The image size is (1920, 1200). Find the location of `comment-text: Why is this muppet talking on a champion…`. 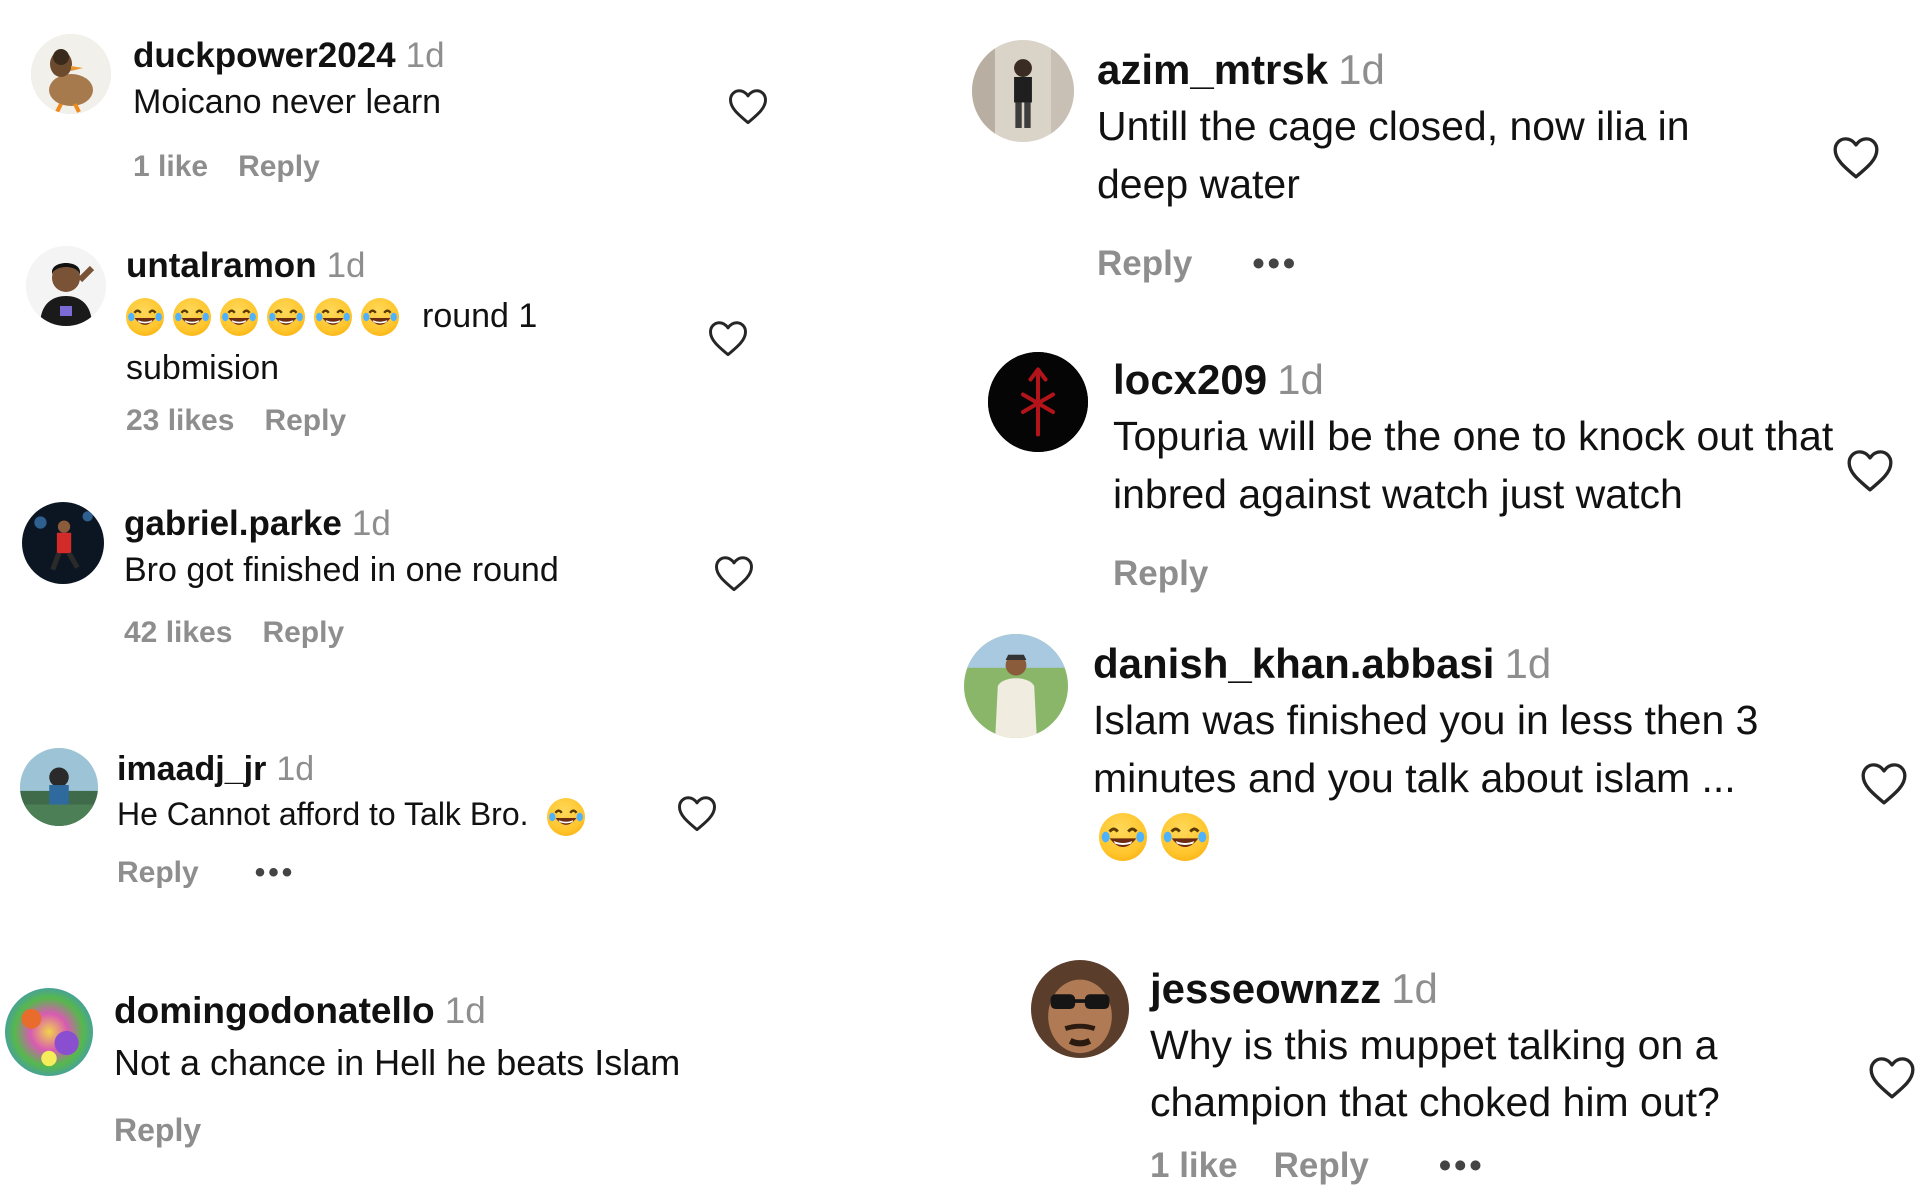

comment-text: Why is this muppet talking on a champion… is located at coordinates (1435, 1073).